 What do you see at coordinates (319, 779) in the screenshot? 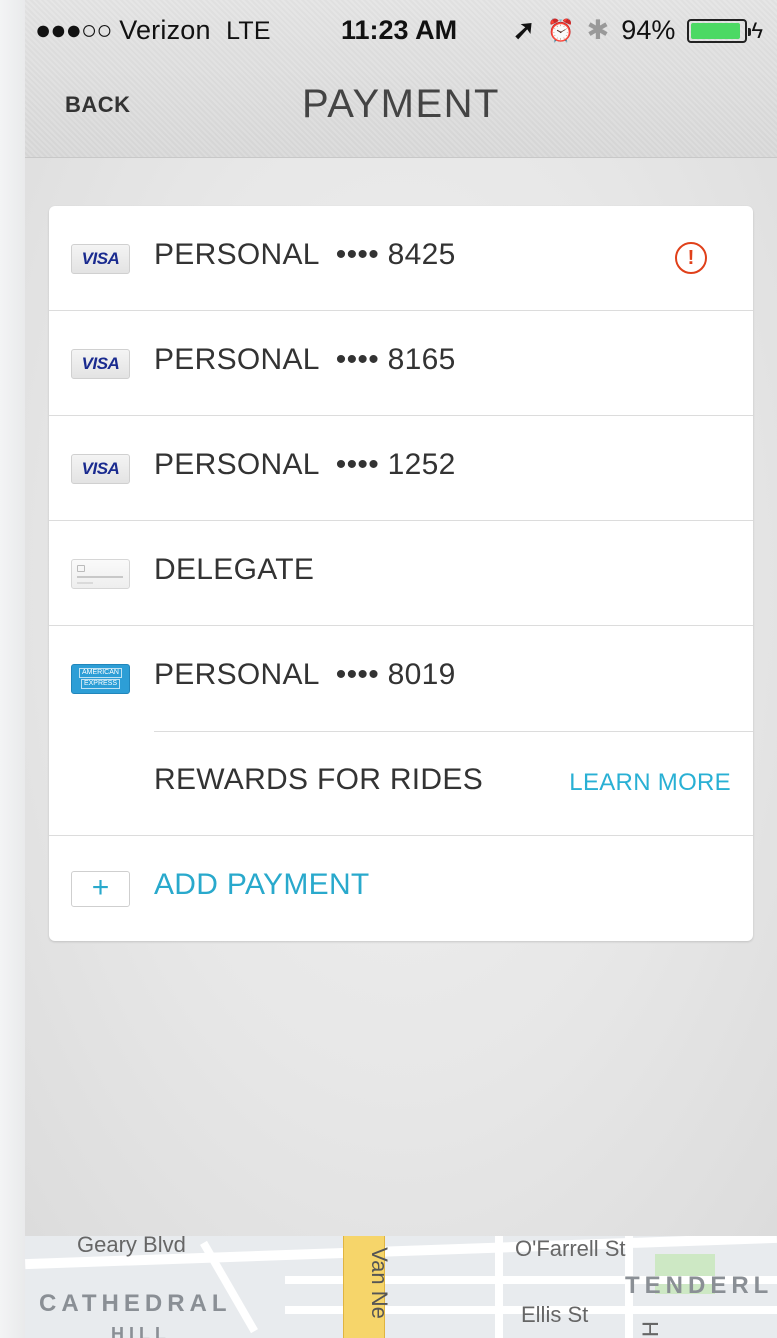
I see `rewards-label: REWARDS FOR RIDES` at bounding box center [319, 779].